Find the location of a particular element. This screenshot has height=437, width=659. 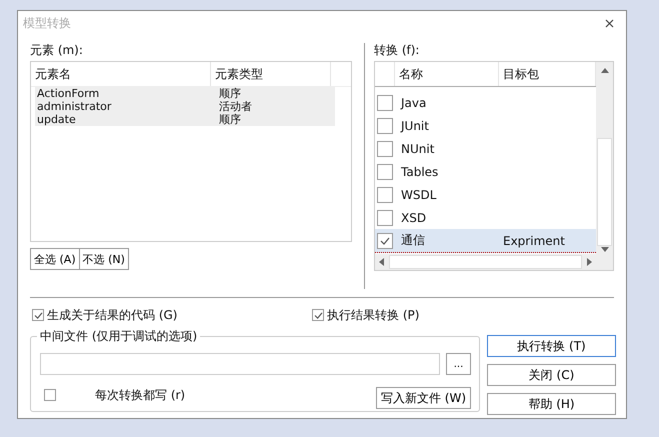

action-button: 执行转换 (T) is located at coordinates (551, 346).